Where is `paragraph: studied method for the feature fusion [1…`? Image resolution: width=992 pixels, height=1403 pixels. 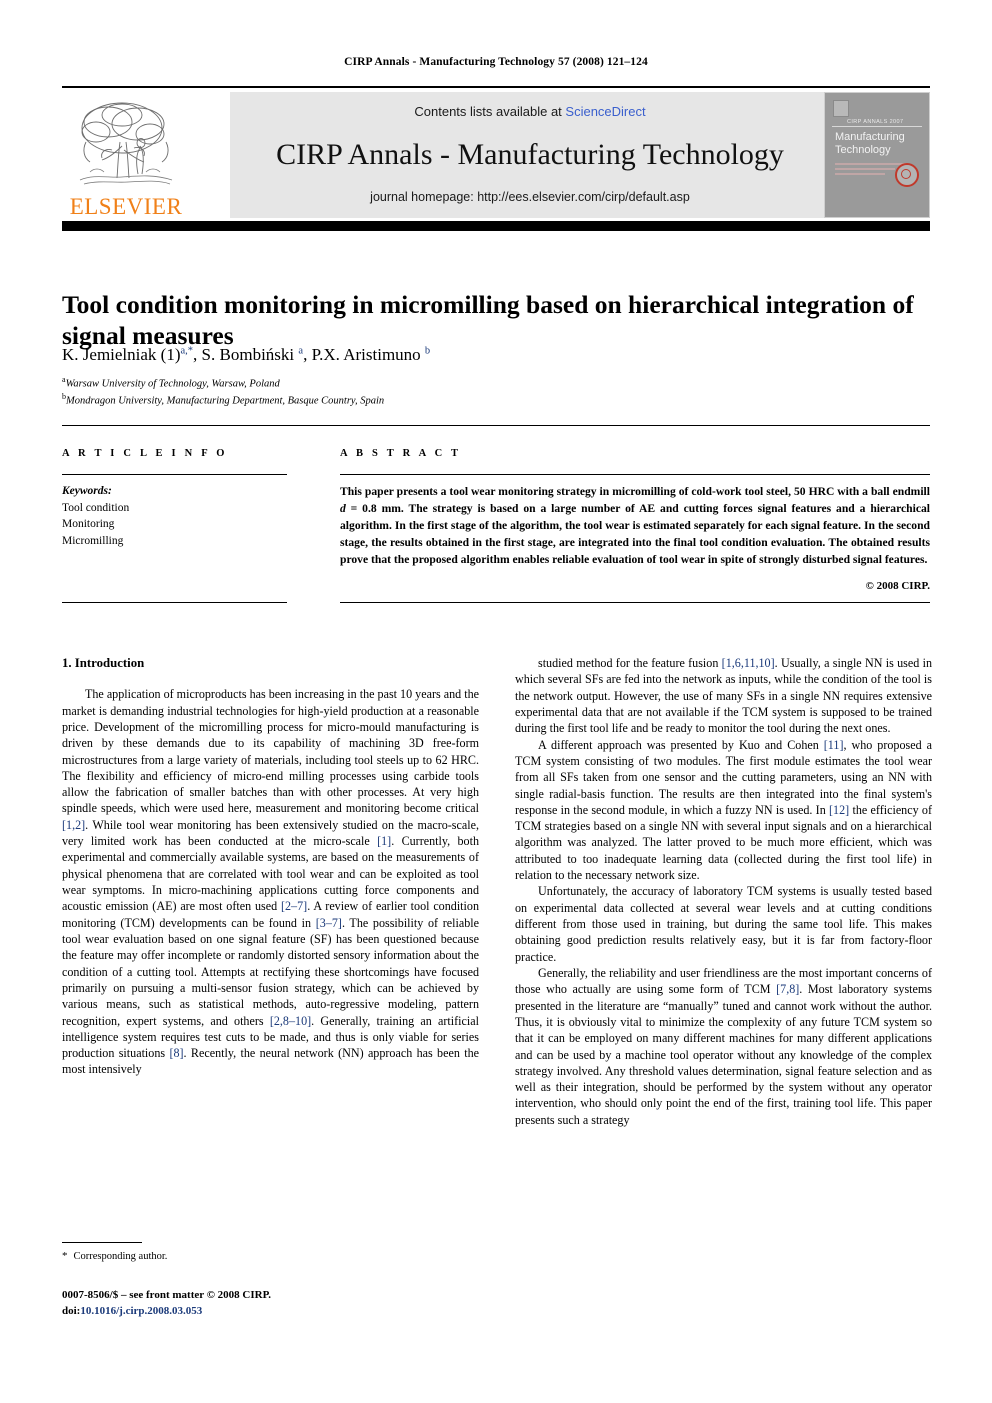 paragraph: studied method for the feature fusion [1… is located at coordinates (723, 696).